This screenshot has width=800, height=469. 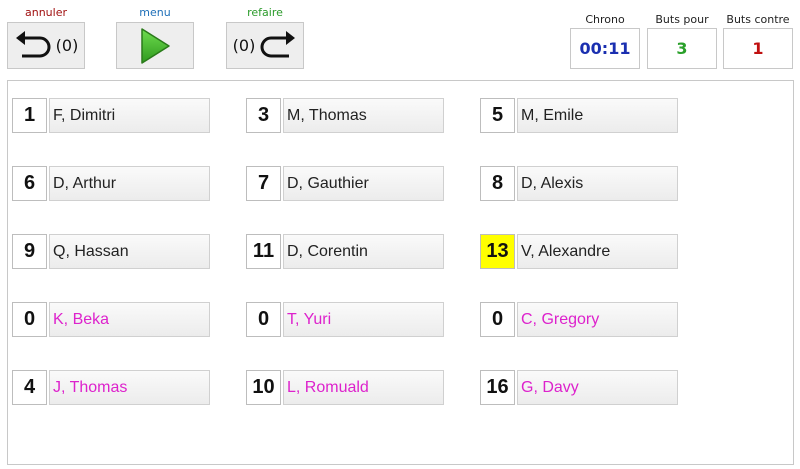 I want to click on player-name: V, Alexandre, so click(x=597, y=251).